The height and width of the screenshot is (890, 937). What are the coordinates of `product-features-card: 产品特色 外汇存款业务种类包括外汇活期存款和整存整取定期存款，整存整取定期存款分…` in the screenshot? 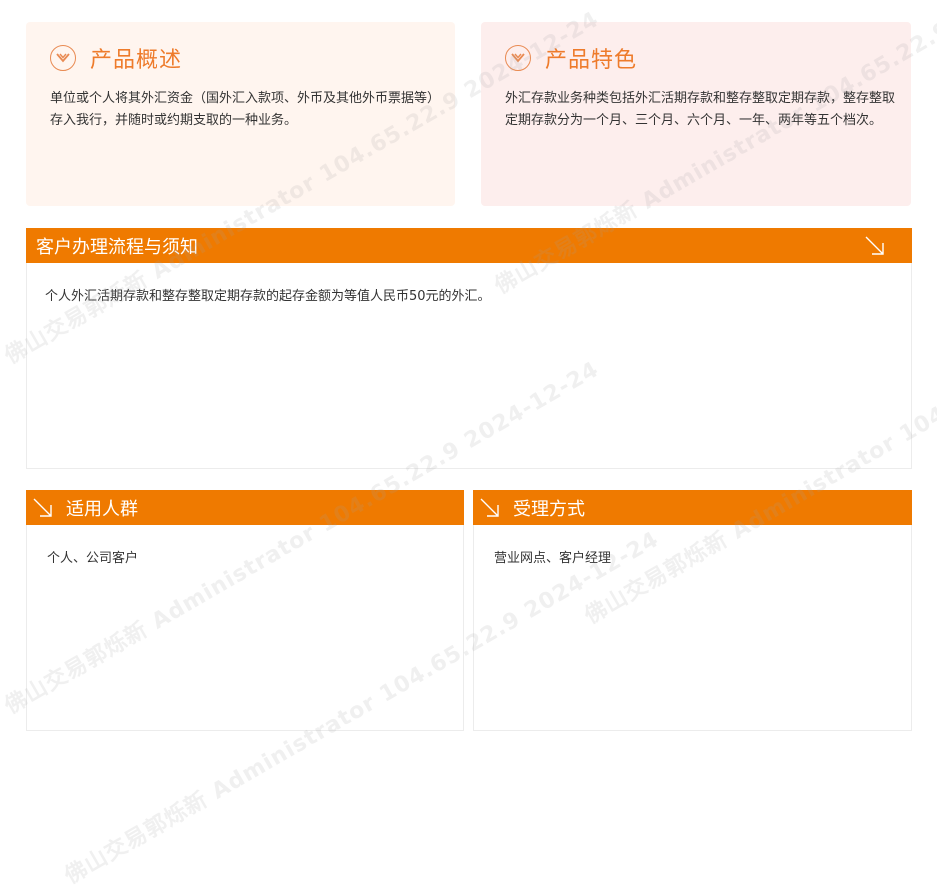 It's located at (696, 114).